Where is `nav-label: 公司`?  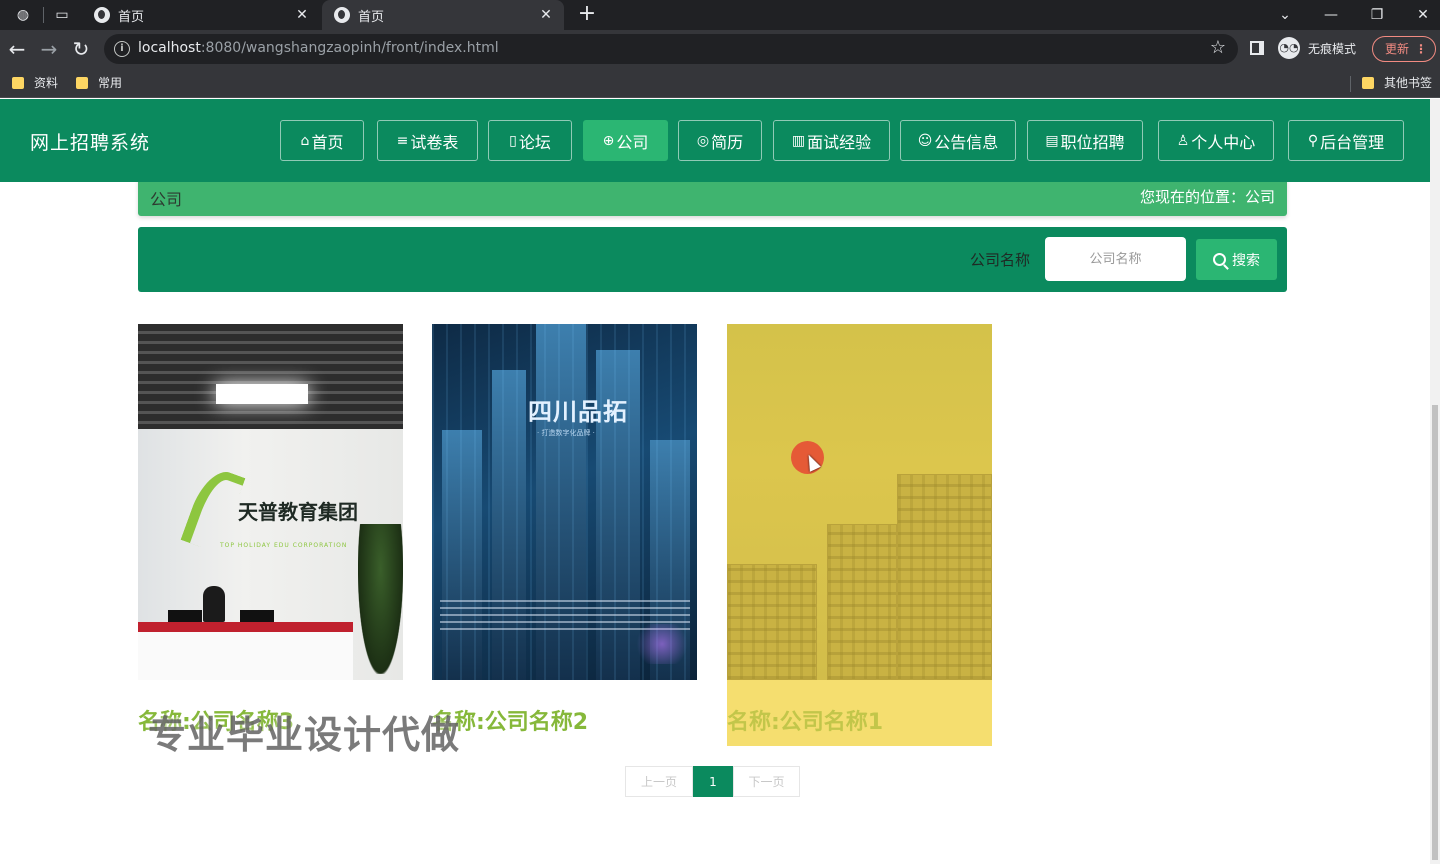
nav-label: 公司 is located at coordinates (632, 142).